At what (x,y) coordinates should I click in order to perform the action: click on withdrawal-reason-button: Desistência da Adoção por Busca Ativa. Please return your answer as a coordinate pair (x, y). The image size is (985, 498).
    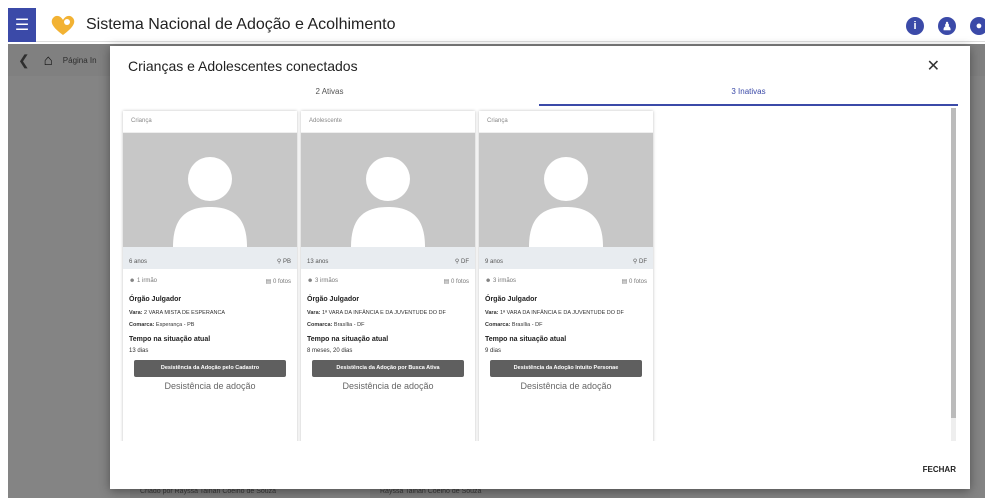
    Looking at the image, I should click on (388, 368).